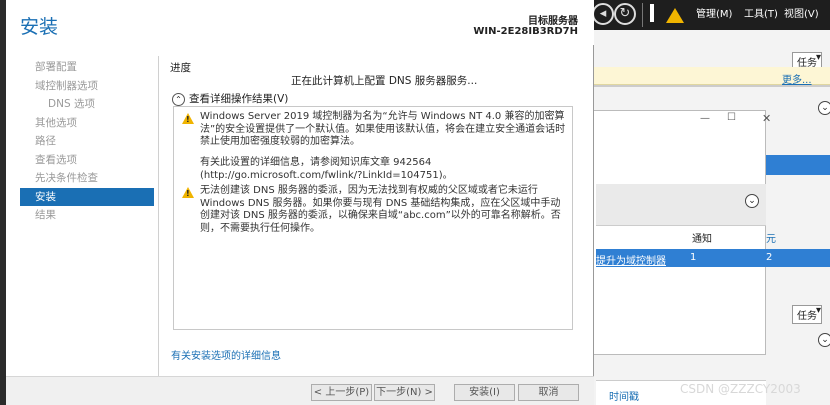 This screenshot has width=830, height=405. What do you see at coordinates (818, 310) in the screenshot?
I see `task-dropdown-icon-2: ▾` at bounding box center [818, 310].